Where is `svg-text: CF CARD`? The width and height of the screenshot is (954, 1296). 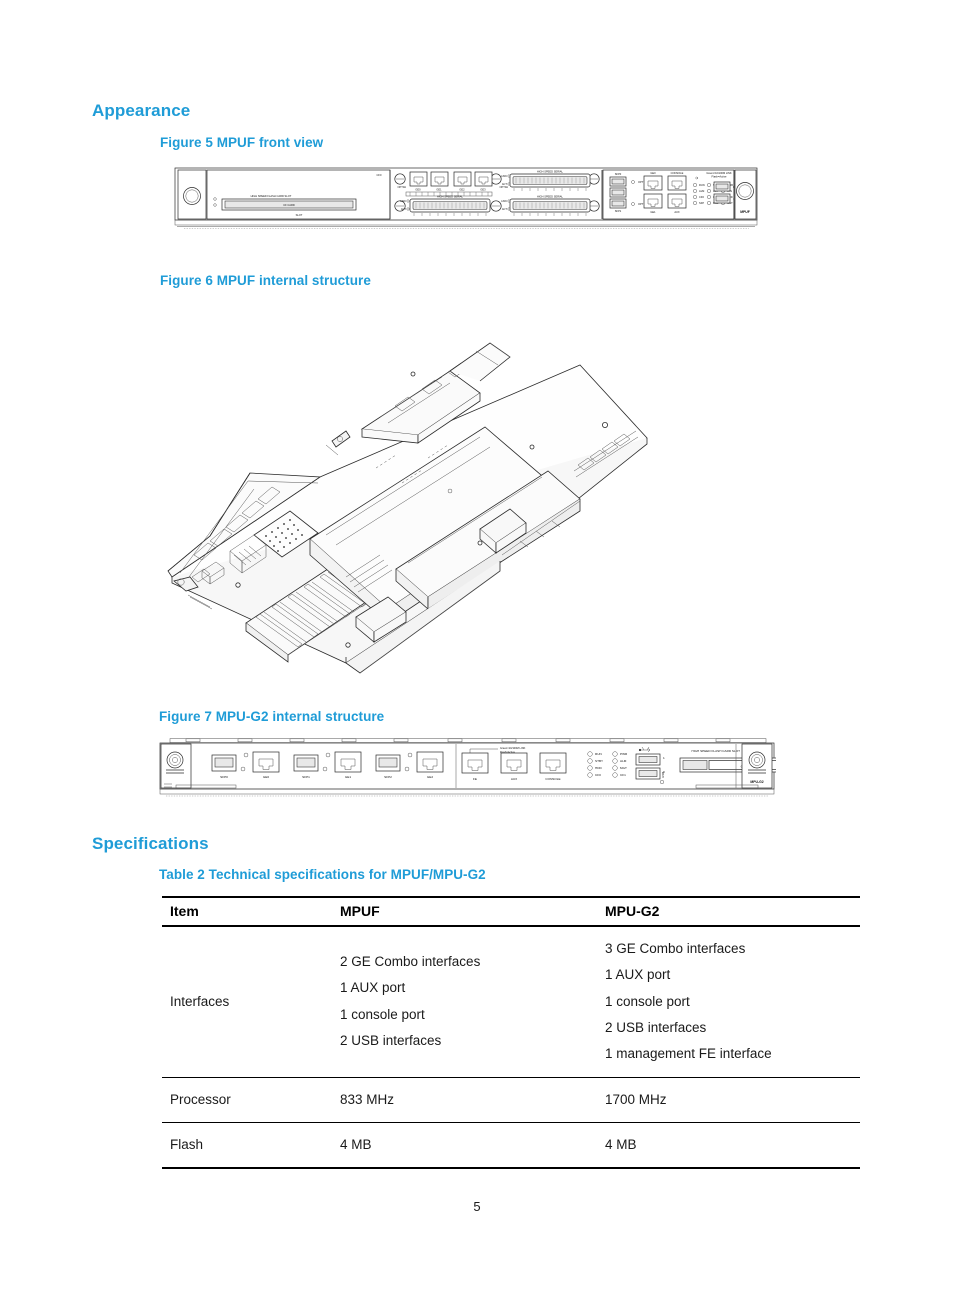
svg-text: CF CARD is located at coordinates (289, 205).